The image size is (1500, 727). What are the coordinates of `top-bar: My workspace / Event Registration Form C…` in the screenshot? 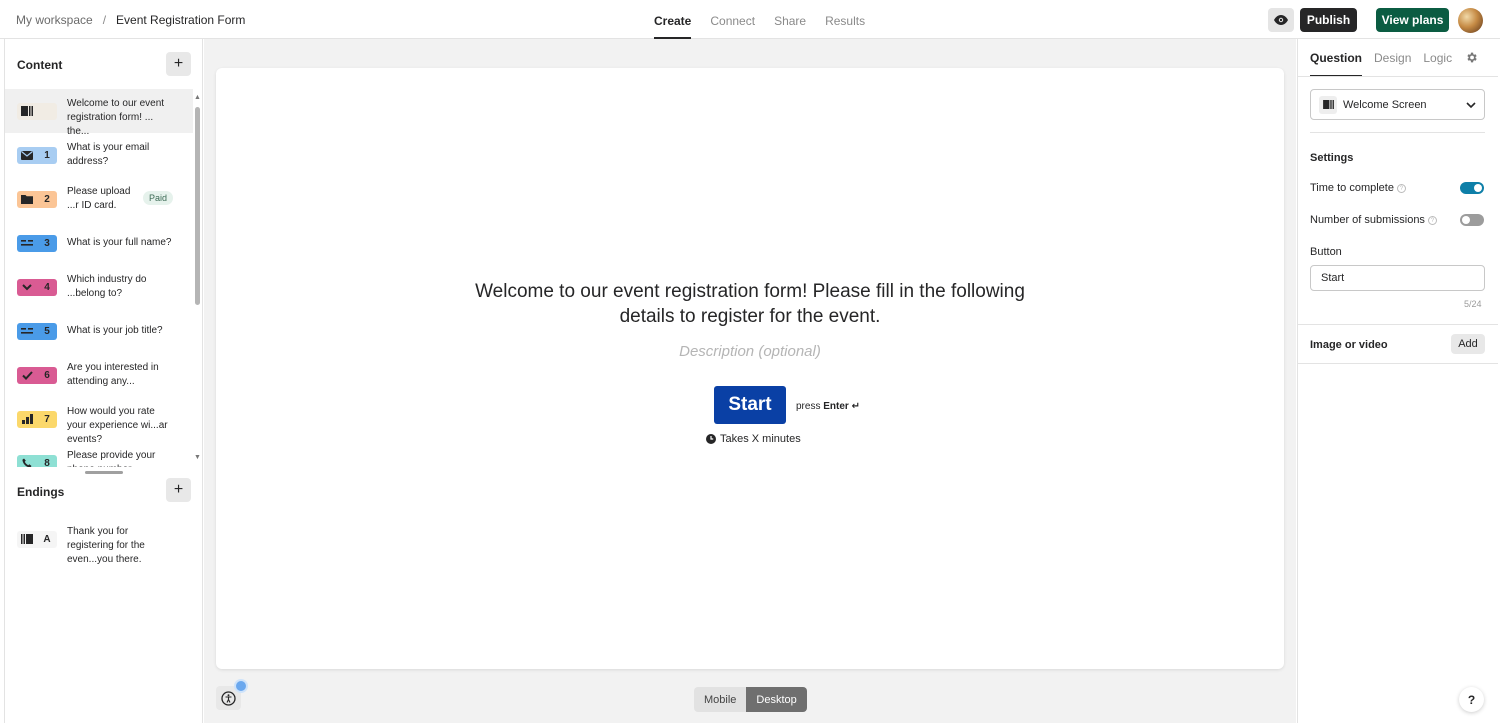 It's located at (750, 19).